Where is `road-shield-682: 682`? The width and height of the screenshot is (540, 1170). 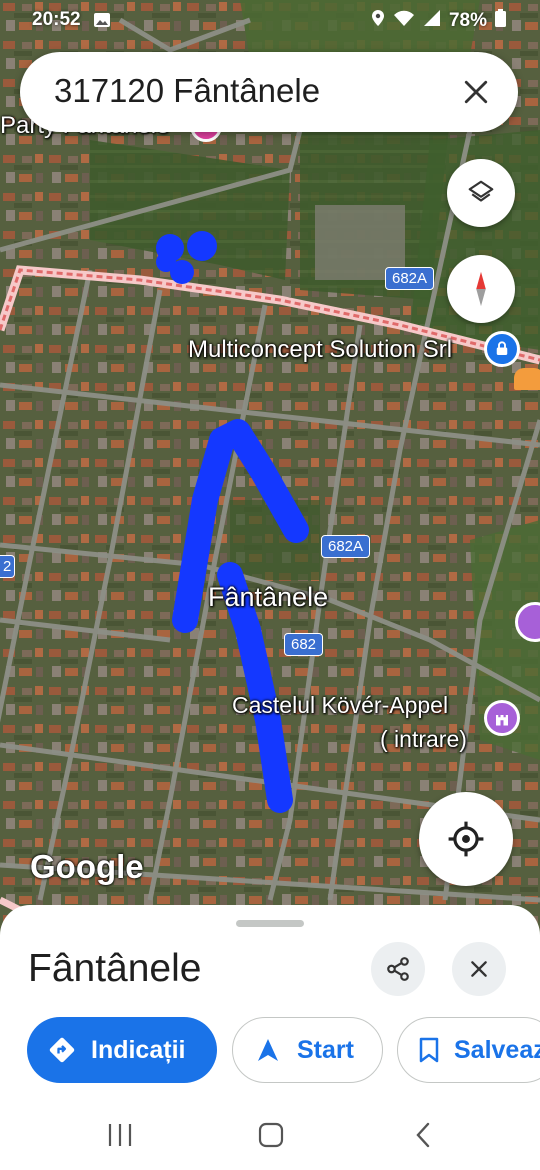 road-shield-682: 682 is located at coordinates (304, 644).